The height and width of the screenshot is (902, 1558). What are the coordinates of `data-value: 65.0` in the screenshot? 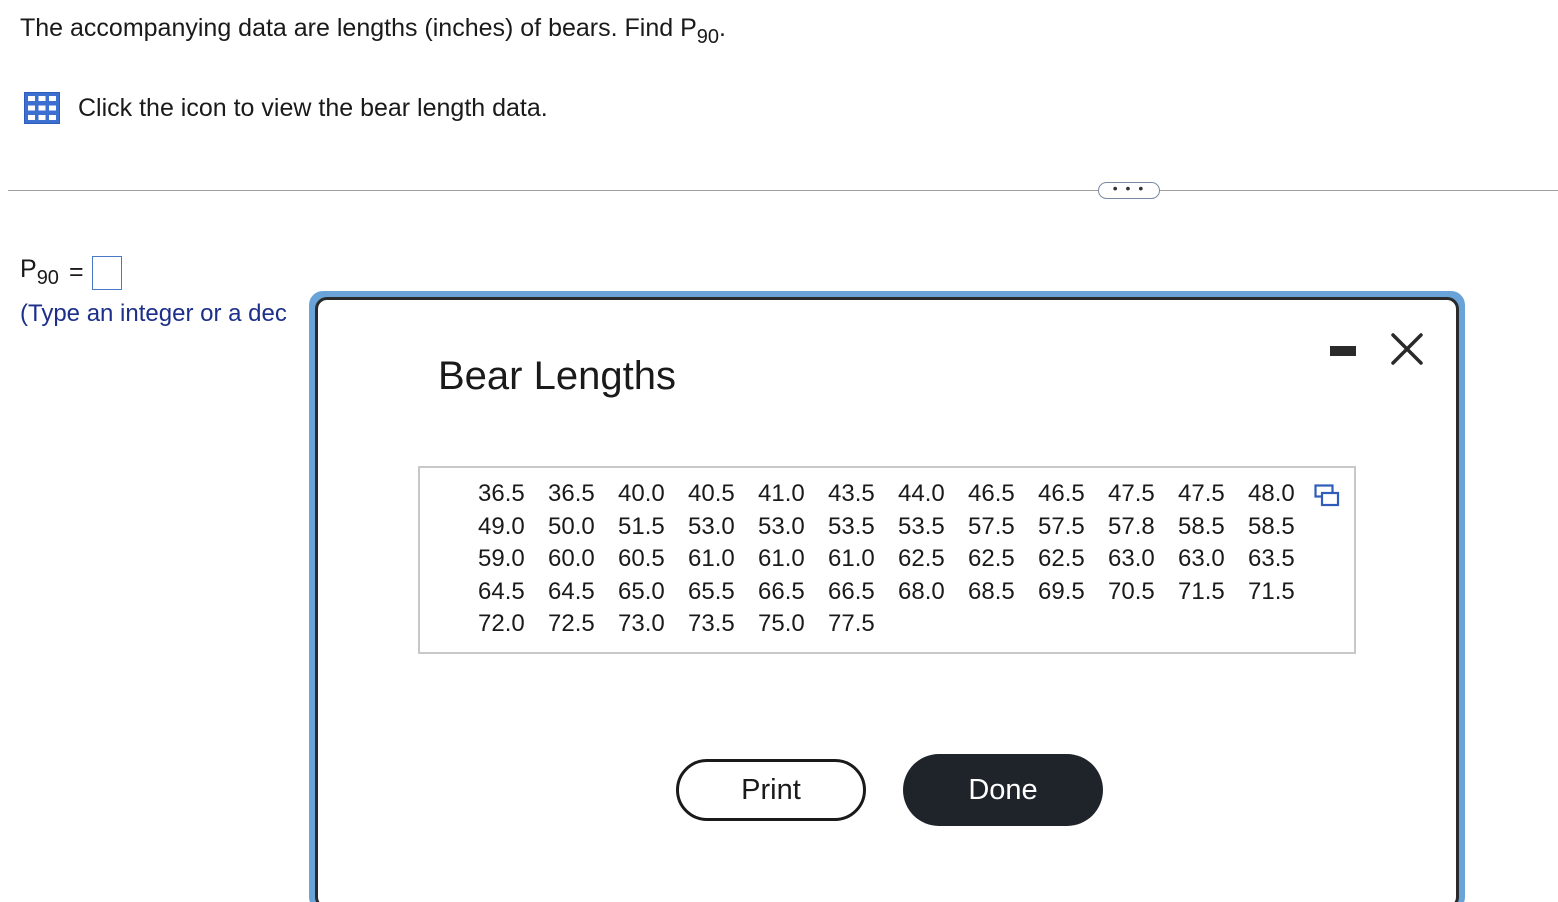 It's located at (641, 591).